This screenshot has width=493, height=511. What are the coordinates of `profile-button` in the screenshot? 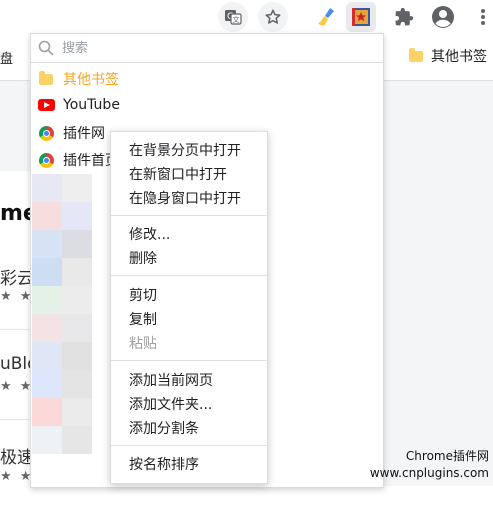 It's located at (443, 17).